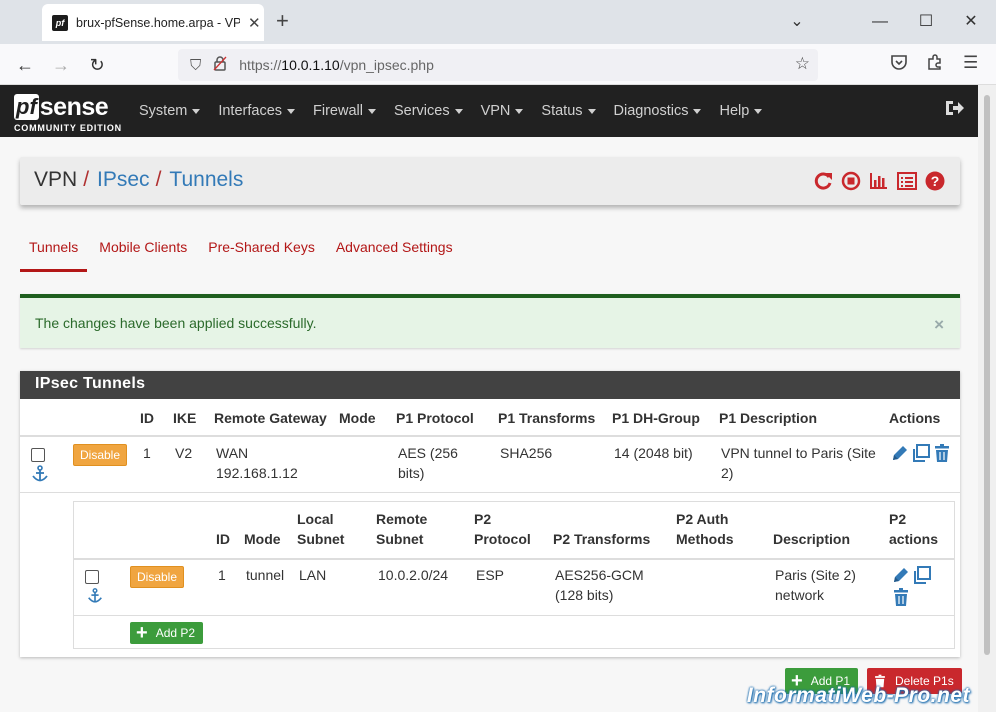  I want to click on alert-close-icon: ×, so click(939, 325).